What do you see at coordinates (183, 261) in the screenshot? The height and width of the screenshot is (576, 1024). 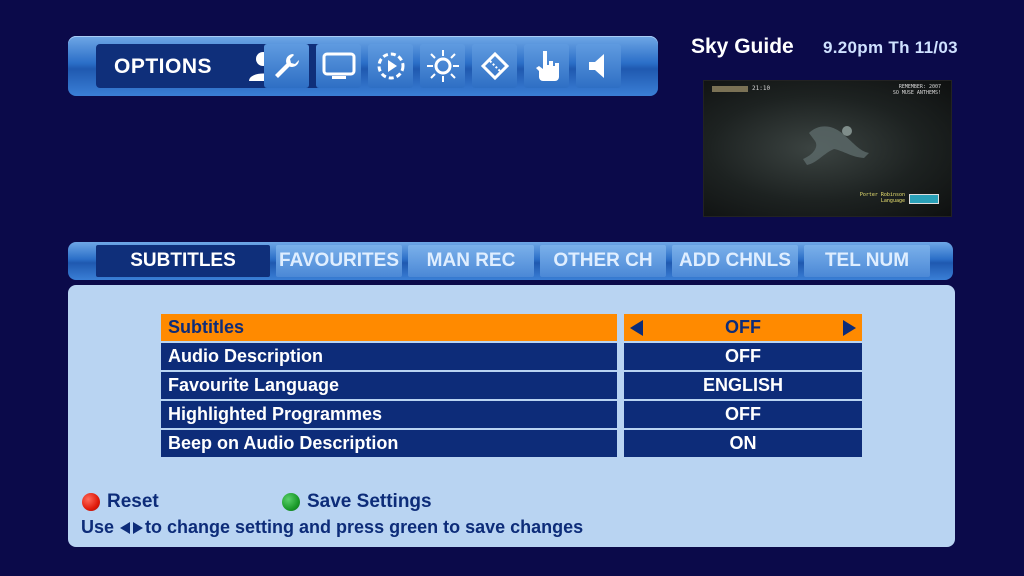 I see `tab-subtitles: SUBTITLES` at bounding box center [183, 261].